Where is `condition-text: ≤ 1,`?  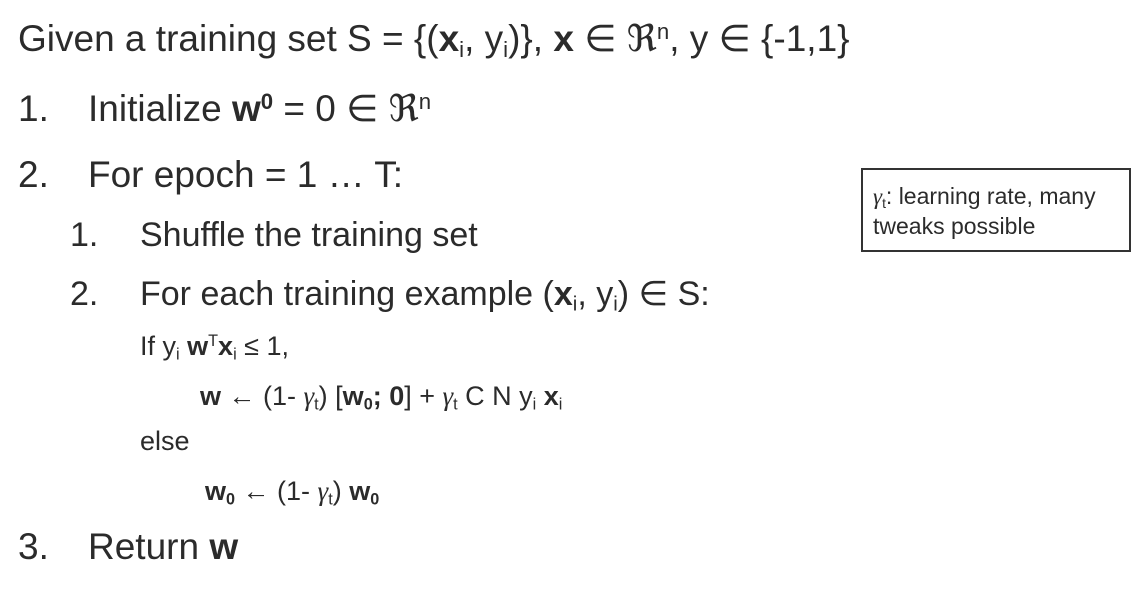
condition-text: ≤ 1, is located at coordinates (263, 346).